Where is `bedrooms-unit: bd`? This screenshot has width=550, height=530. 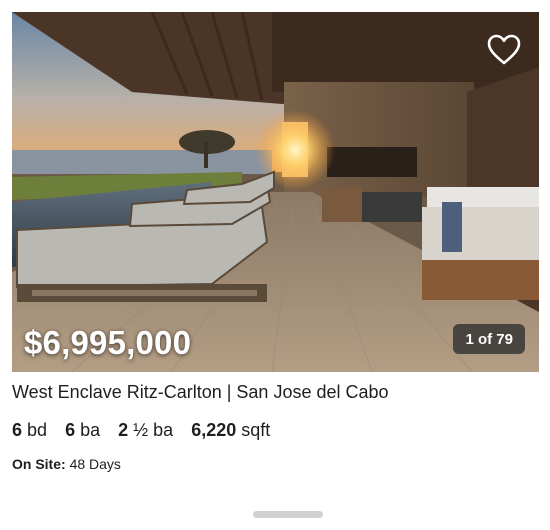
bedrooms-unit: bd is located at coordinates (37, 430).